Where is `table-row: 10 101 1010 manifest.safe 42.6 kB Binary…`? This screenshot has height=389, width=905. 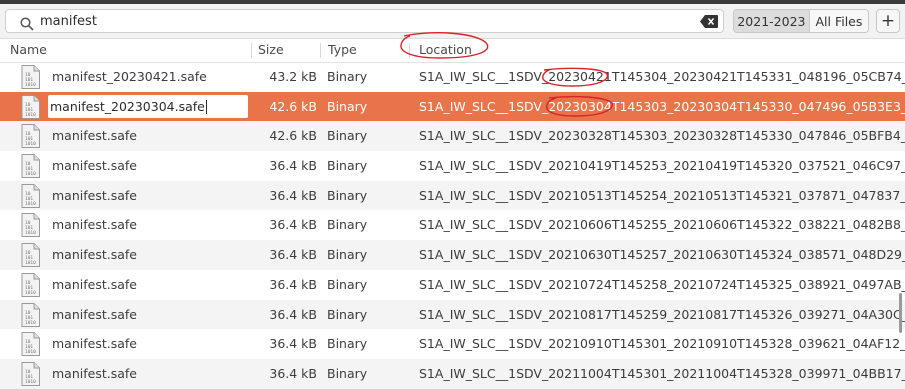 table-row: 10 101 1010 manifest.safe 42.6 kB Binary… is located at coordinates (452, 136).